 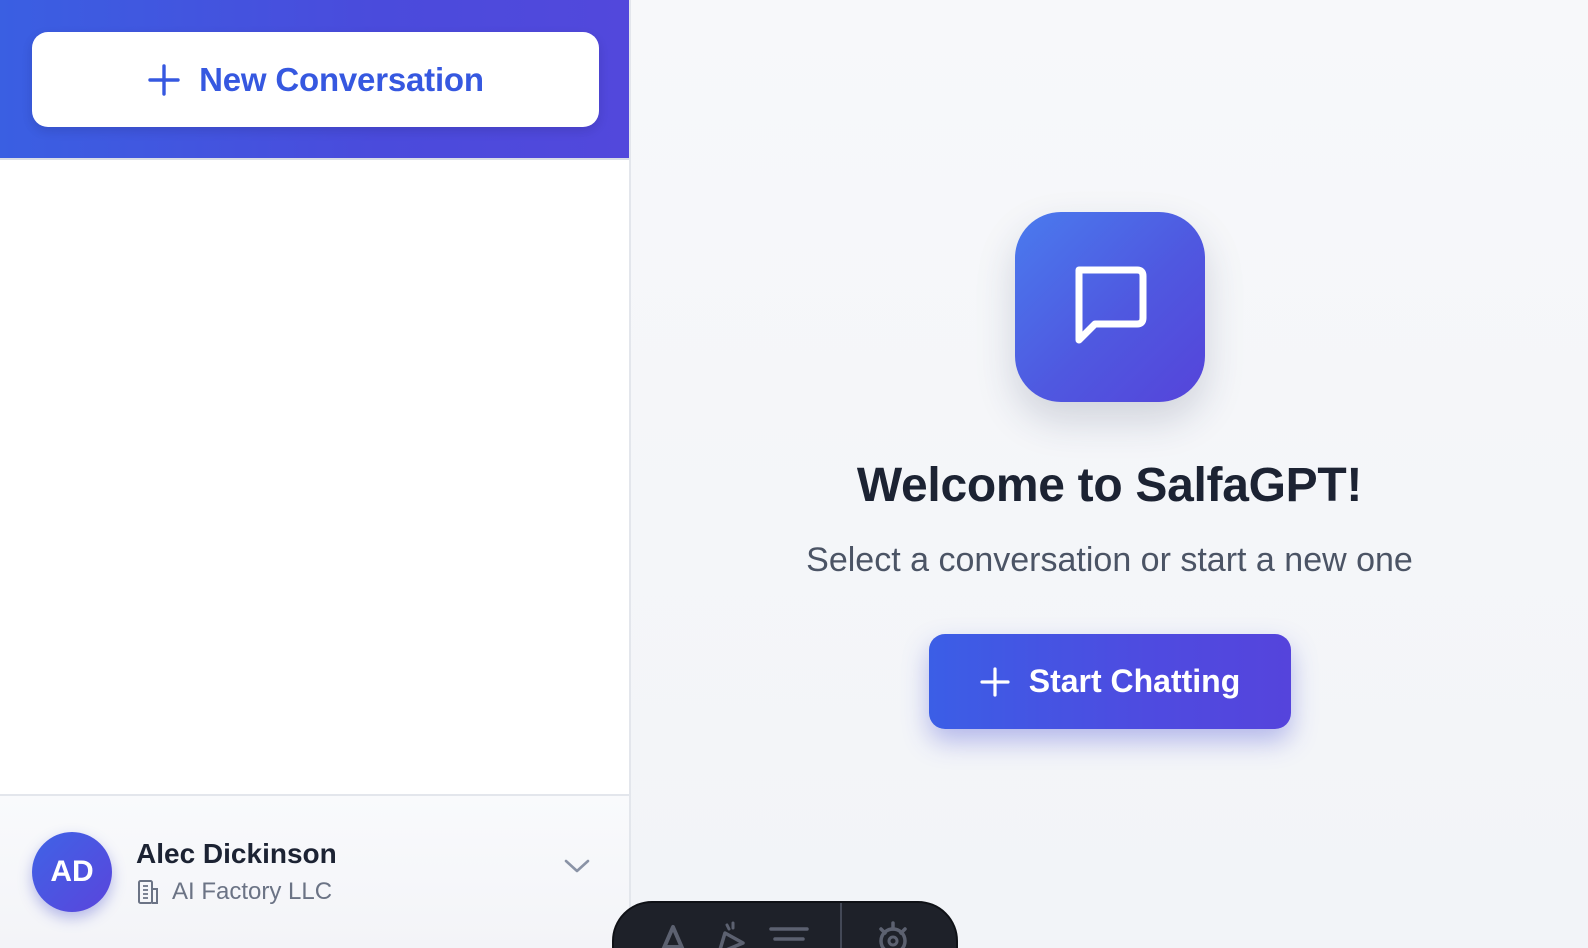 I want to click on new-conversation-label: New Conversation, so click(x=341, y=79).